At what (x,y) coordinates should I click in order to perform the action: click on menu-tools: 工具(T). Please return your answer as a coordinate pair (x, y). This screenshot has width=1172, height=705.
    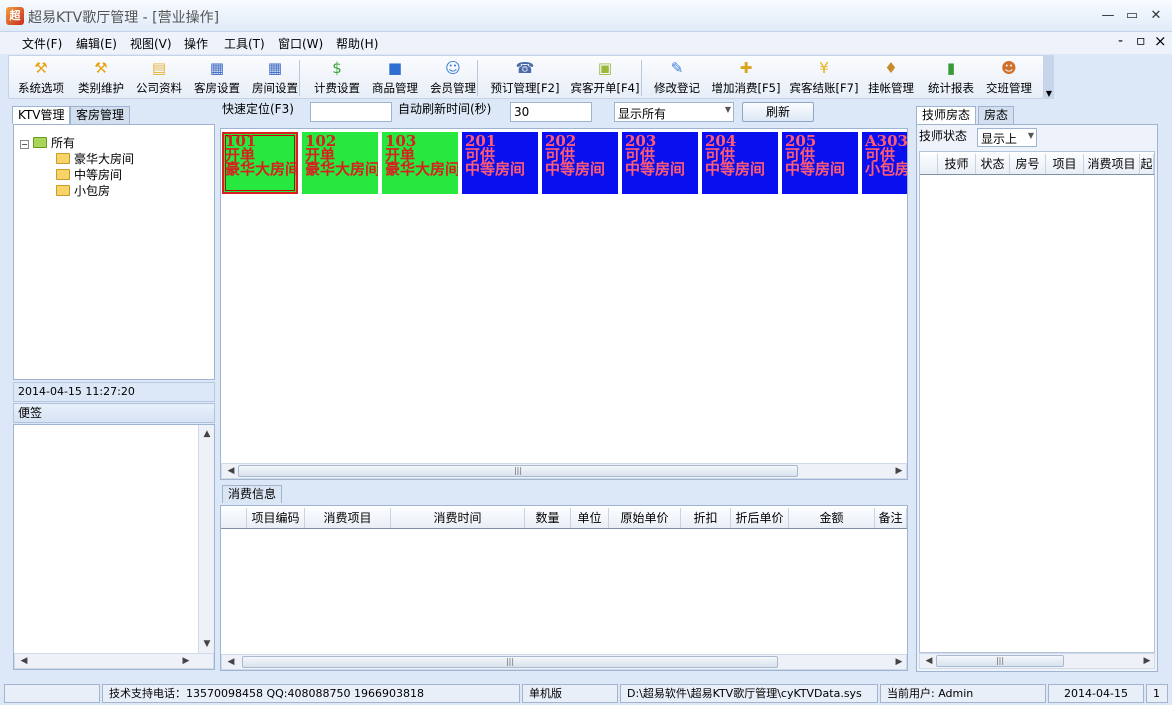
    Looking at the image, I should click on (244, 43).